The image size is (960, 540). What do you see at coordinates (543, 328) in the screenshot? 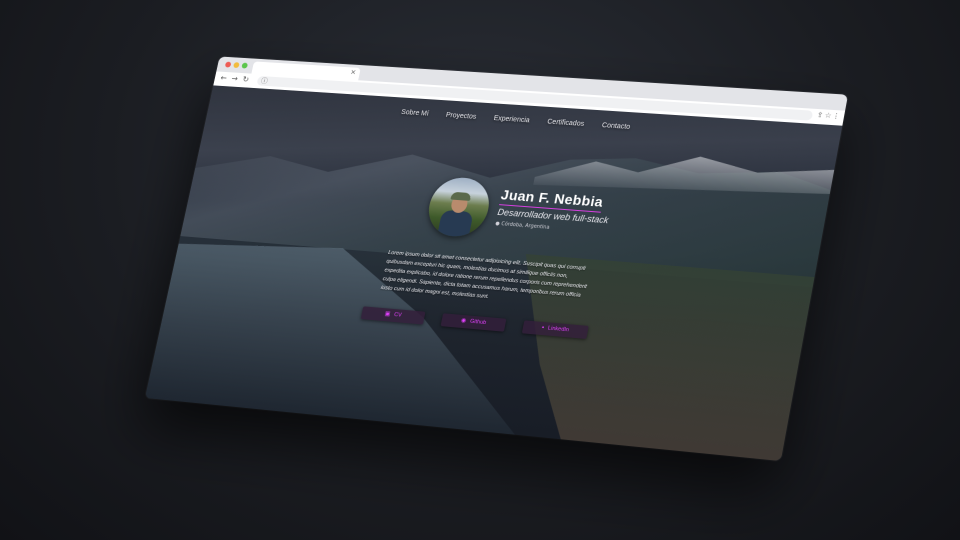
I see `linkedin-icon: ▪` at bounding box center [543, 328].